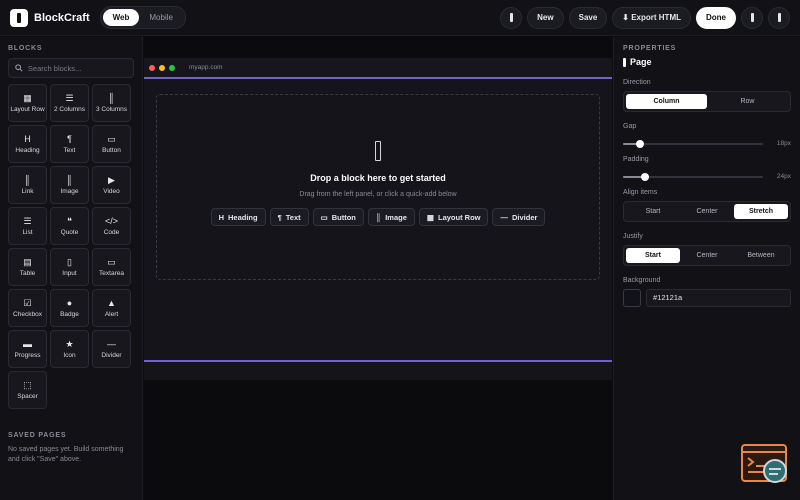  I want to click on block-tile-label: Table, so click(27, 273).